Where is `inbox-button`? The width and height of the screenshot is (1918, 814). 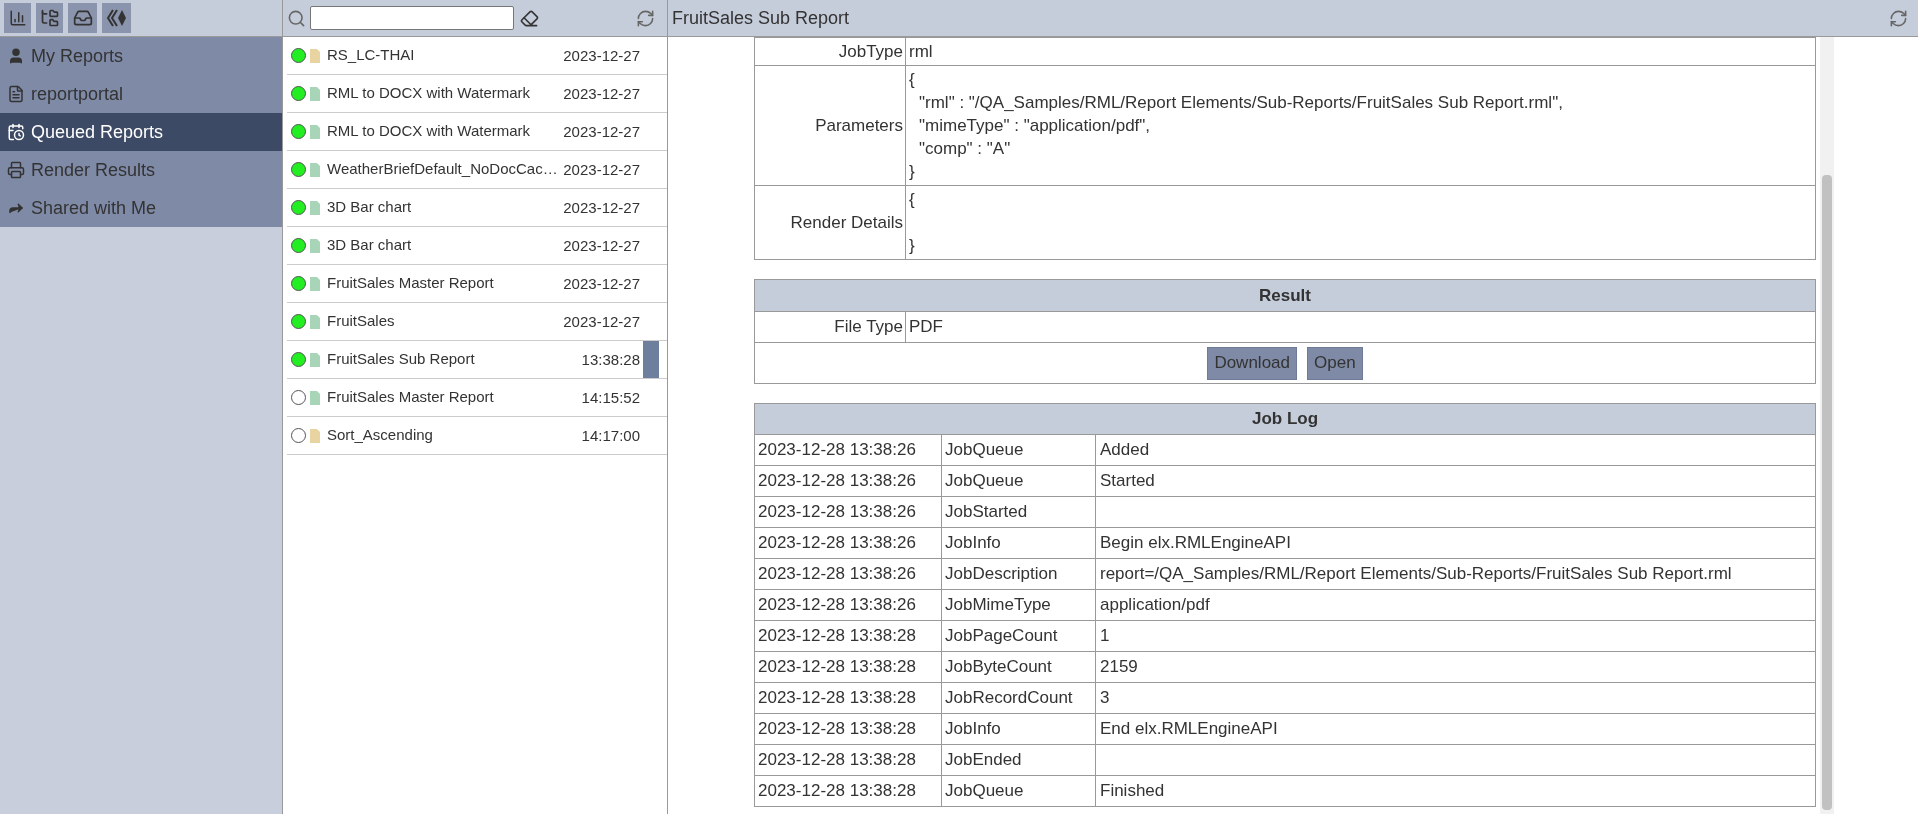
inbox-button is located at coordinates (82, 18).